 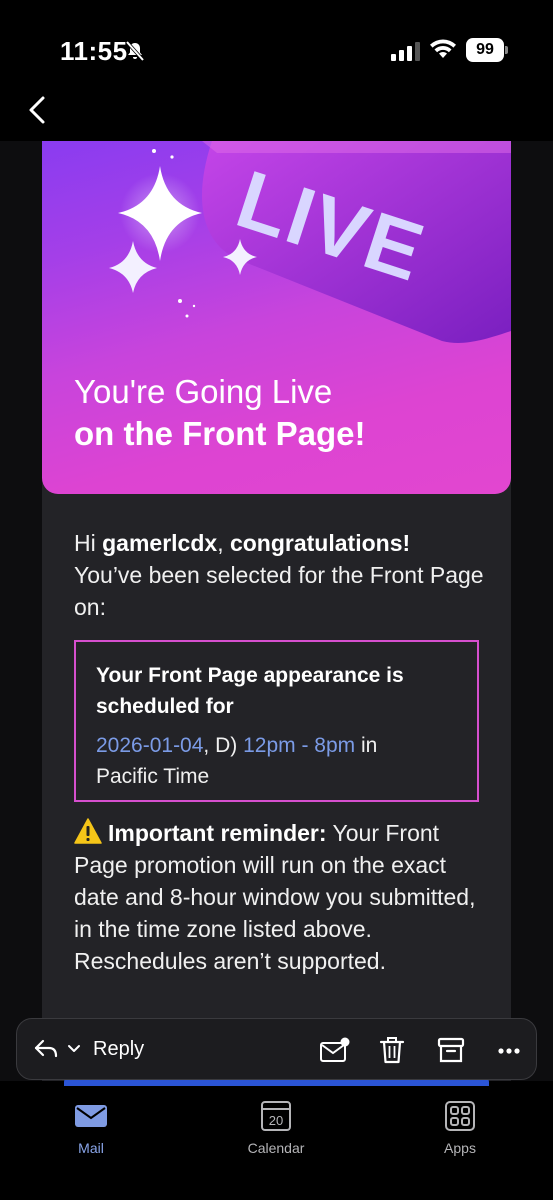 What do you see at coordinates (153, 776) in the screenshot?
I see `schedule-timezone: Pacific Time` at bounding box center [153, 776].